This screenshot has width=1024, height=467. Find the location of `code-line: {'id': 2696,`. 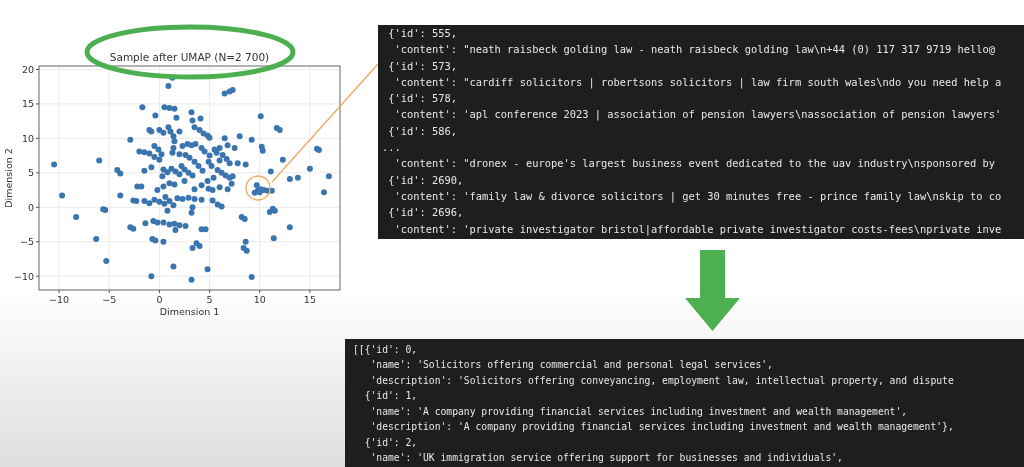

code-line: {'id': 2696, is located at coordinates (426, 213).